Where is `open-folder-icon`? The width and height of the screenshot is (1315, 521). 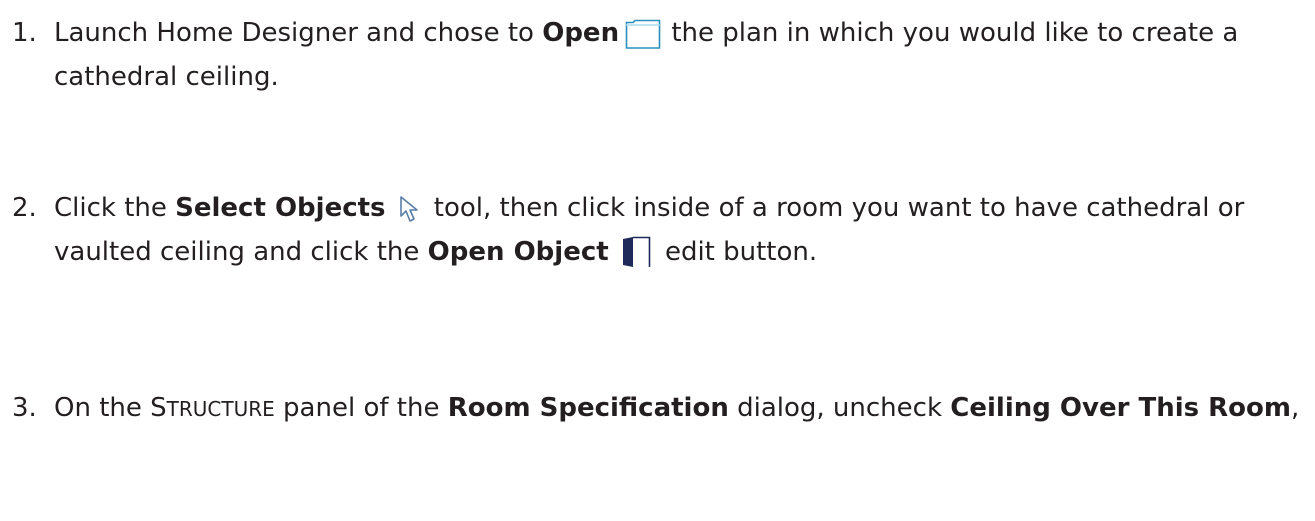
open-folder-icon is located at coordinates (643, 34).